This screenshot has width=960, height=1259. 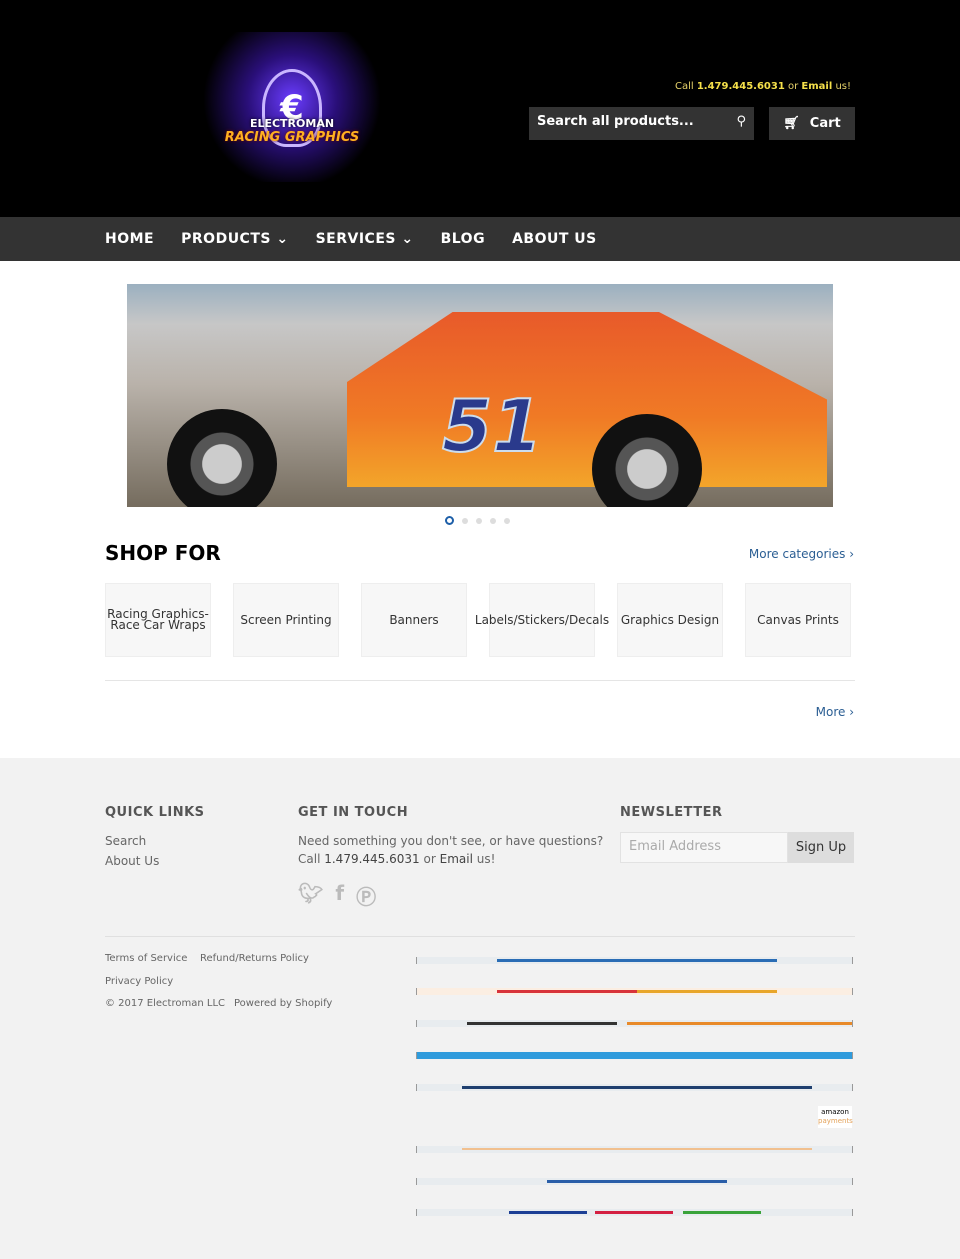 What do you see at coordinates (554, 239) in the screenshot?
I see `nav-about: ABOUT US` at bounding box center [554, 239].